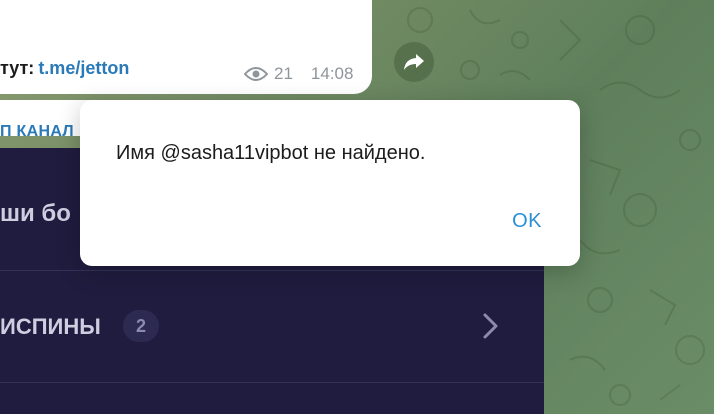  What do you see at coordinates (271, 153) in the screenshot?
I see `dialog-message: Имя @sasha11vipbot не найдено.` at bounding box center [271, 153].